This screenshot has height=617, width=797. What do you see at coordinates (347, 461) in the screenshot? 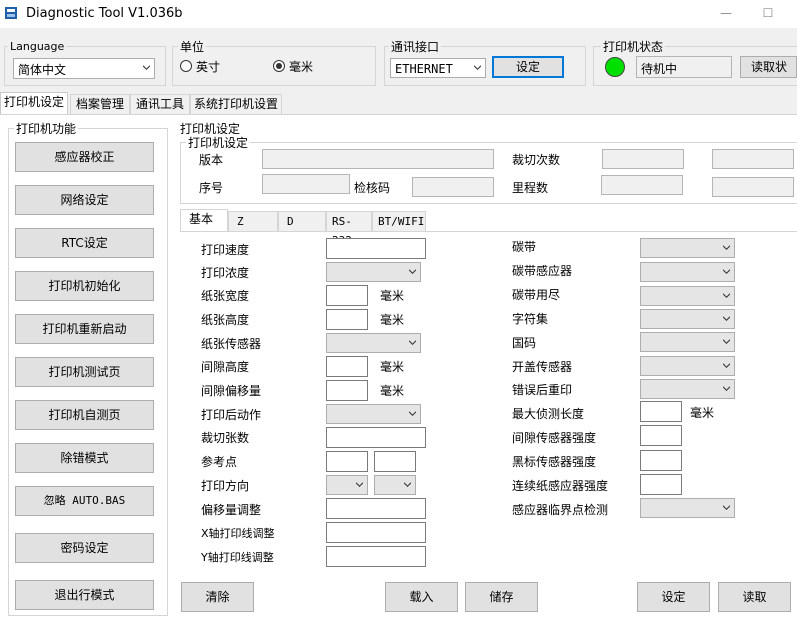
I see `reference-x-input` at bounding box center [347, 461].